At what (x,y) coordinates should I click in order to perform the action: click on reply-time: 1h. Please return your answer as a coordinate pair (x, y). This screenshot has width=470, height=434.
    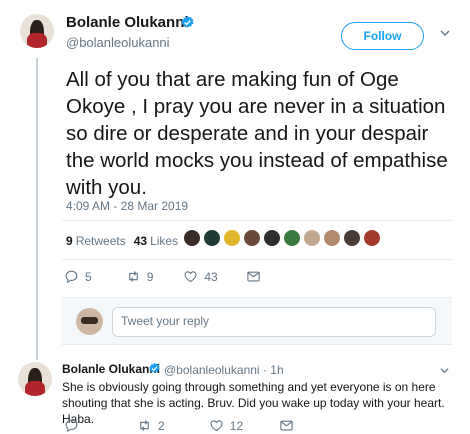
    Looking at the image, I should click on (276, 370).